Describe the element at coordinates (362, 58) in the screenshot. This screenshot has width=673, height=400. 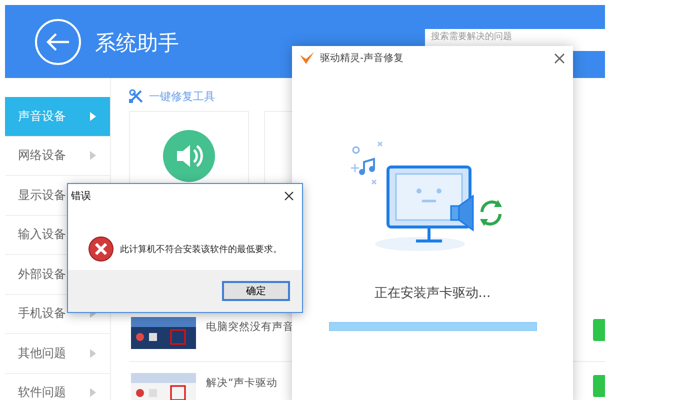
I see `dialog-title: 驱动精灵-声音修复` at that location.